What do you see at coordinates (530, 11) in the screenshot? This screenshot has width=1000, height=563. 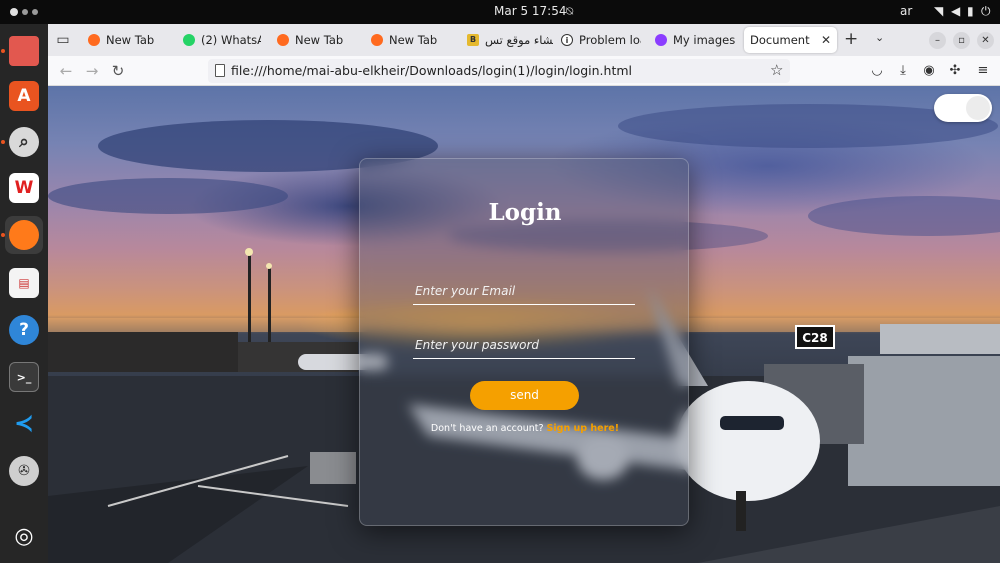 I see `clock: Mar 5 17:54` at bounding box center [530, 11].